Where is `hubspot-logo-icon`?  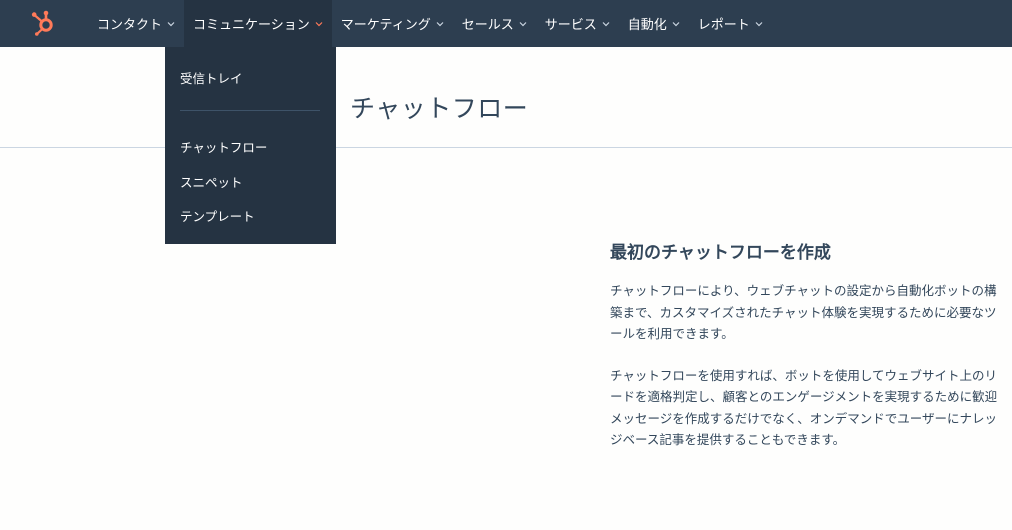 hubspot-logo-icon is located at coordinates (44, 23).